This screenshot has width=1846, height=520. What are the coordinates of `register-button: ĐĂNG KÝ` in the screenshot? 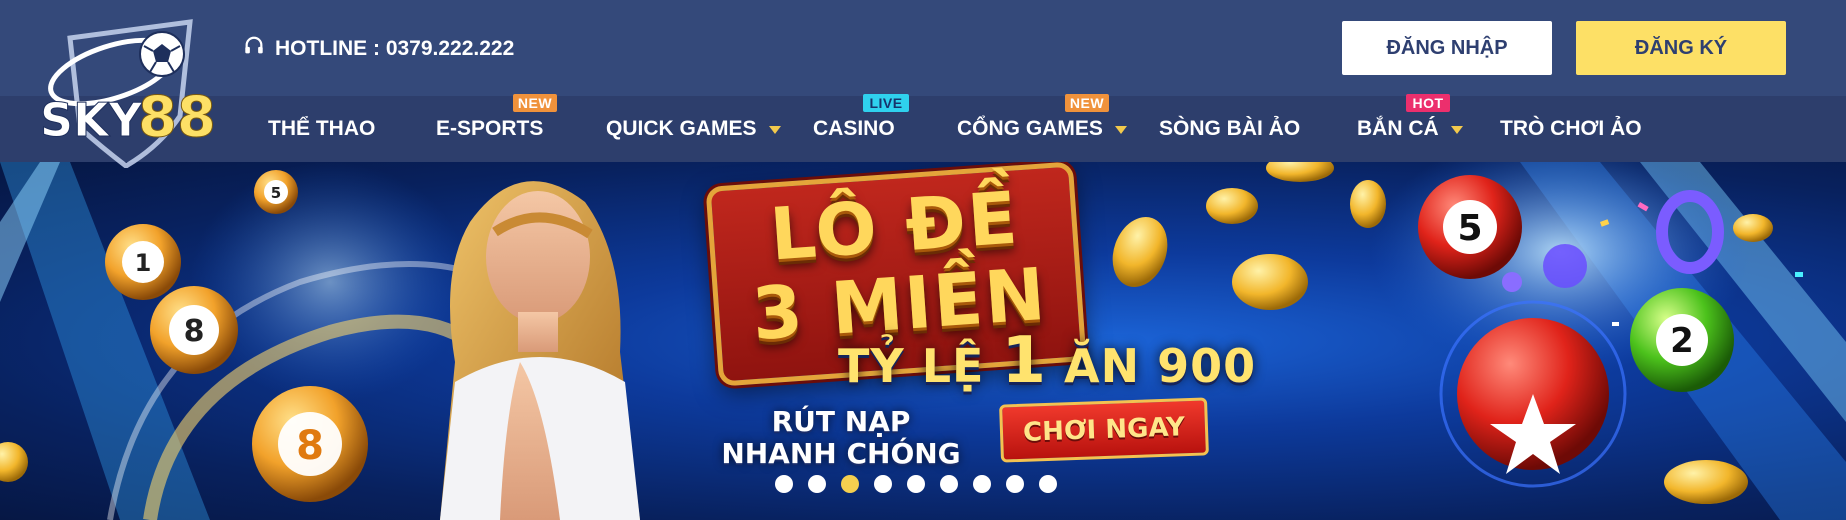 It's located at (1681, 48).